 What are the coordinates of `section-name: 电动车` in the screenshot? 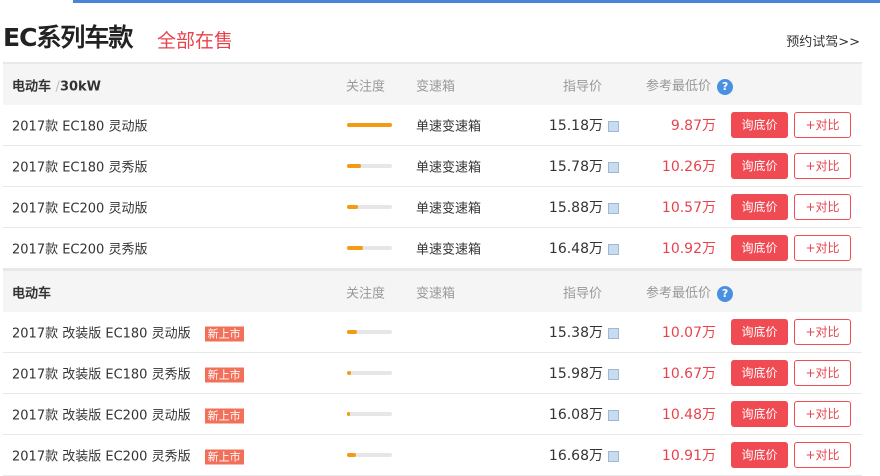 It's located at (32, 293).